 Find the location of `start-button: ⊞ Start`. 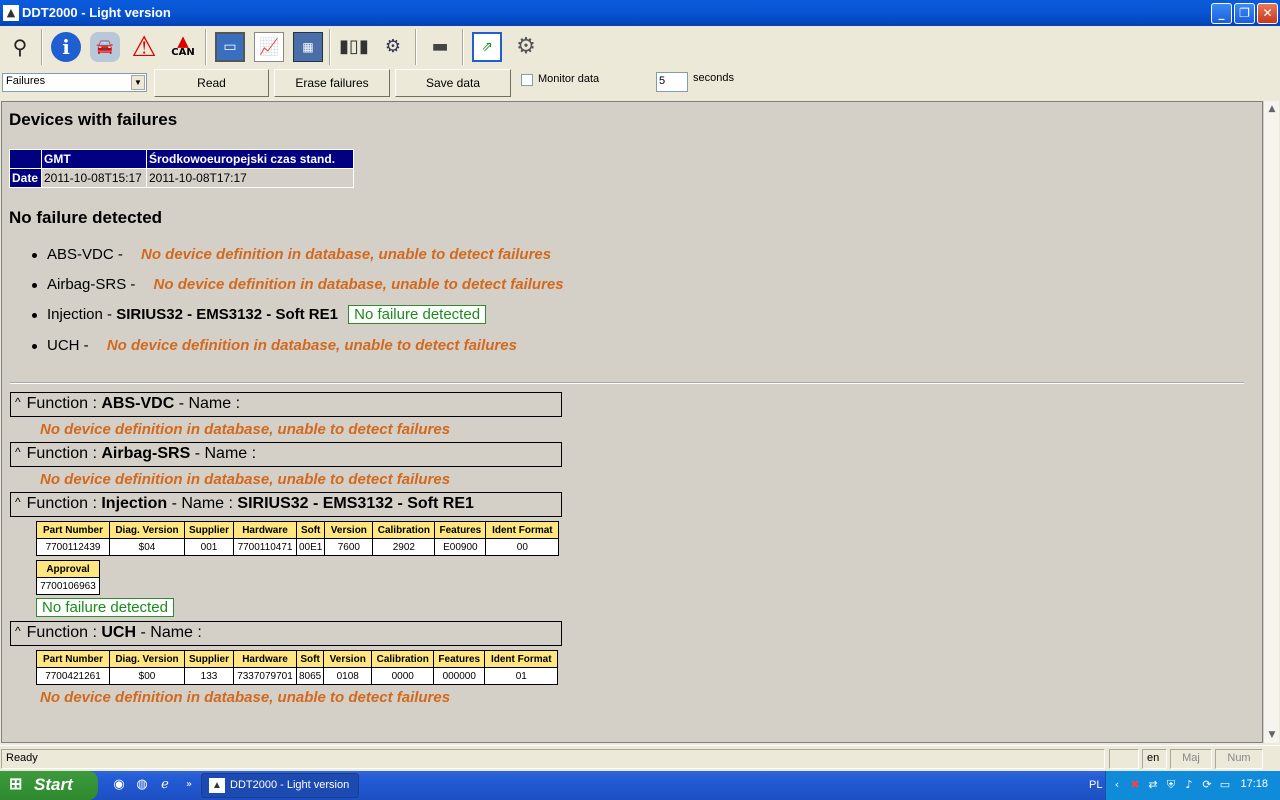

start-button: ⊞ Start is located at coordinates (49, 785).